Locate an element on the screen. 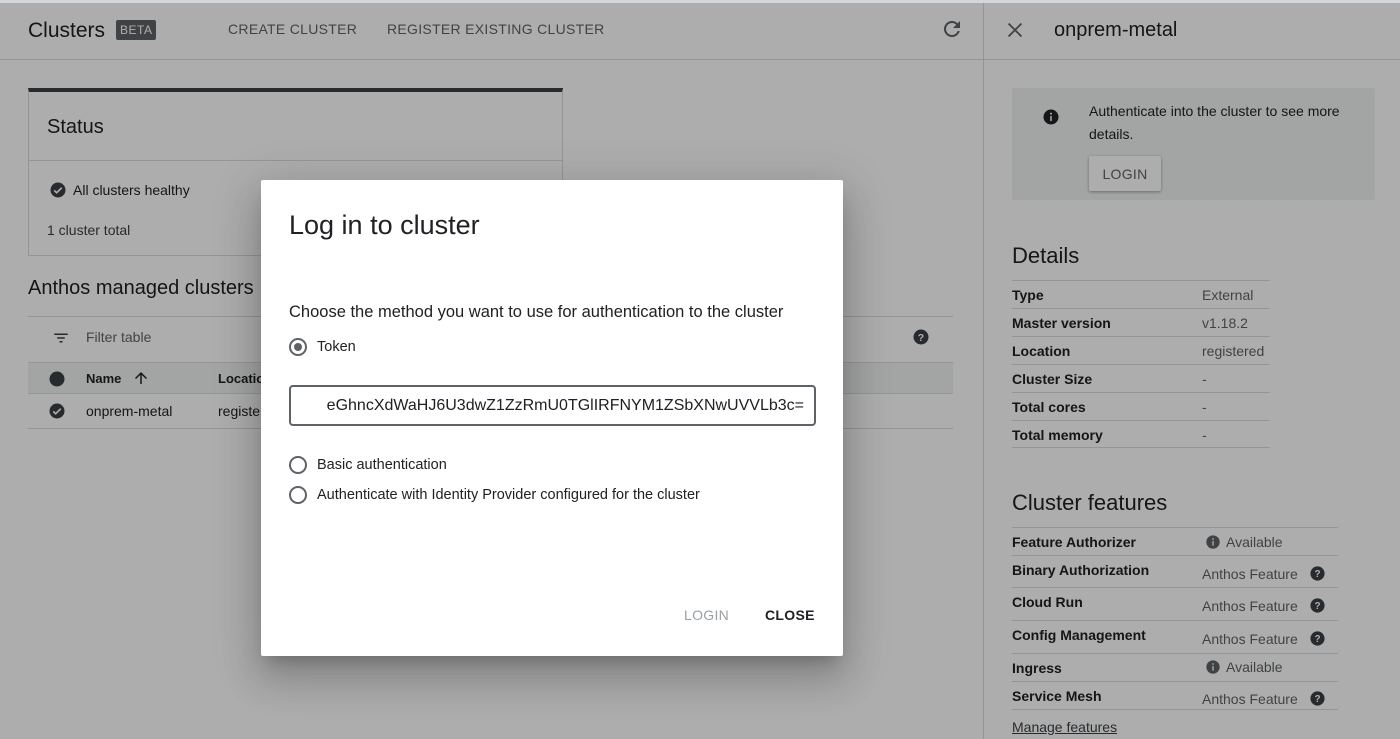  radio-basic-auth-label: Basic authentication is located at coordinates (382, 465).